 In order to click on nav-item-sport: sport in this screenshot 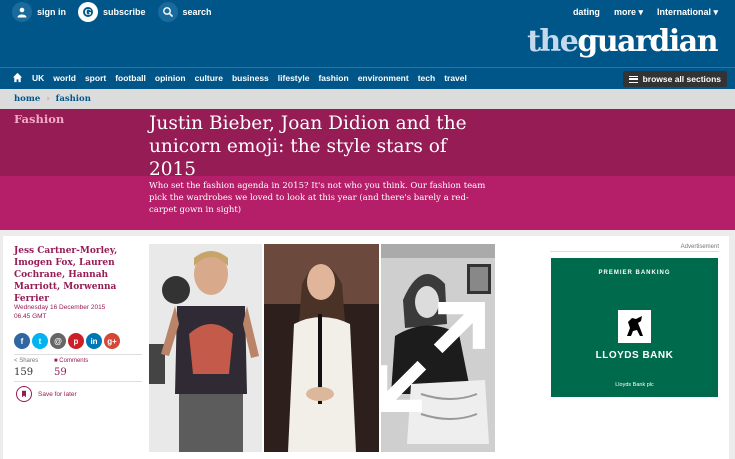, I will do `click(95, 78)`.